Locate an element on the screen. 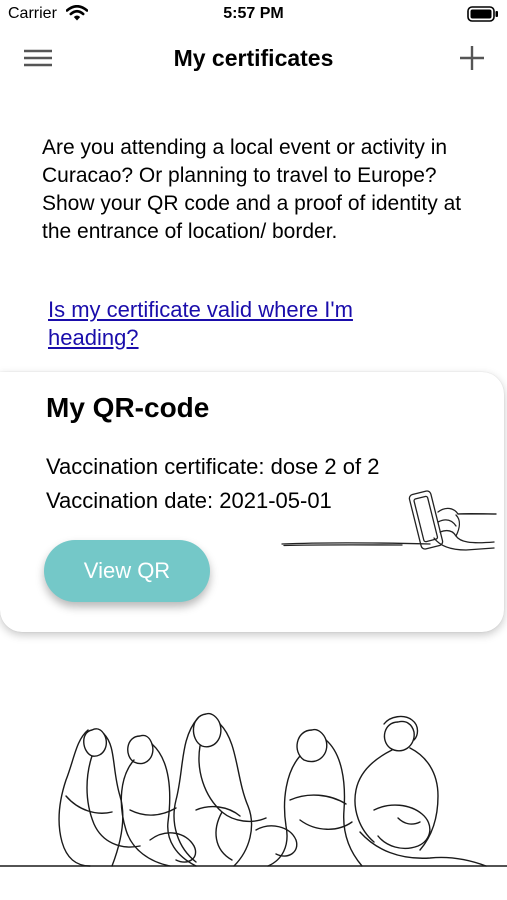 This screenshot has width=507, height=900. battery-icon is located at coordinates (483, 16).